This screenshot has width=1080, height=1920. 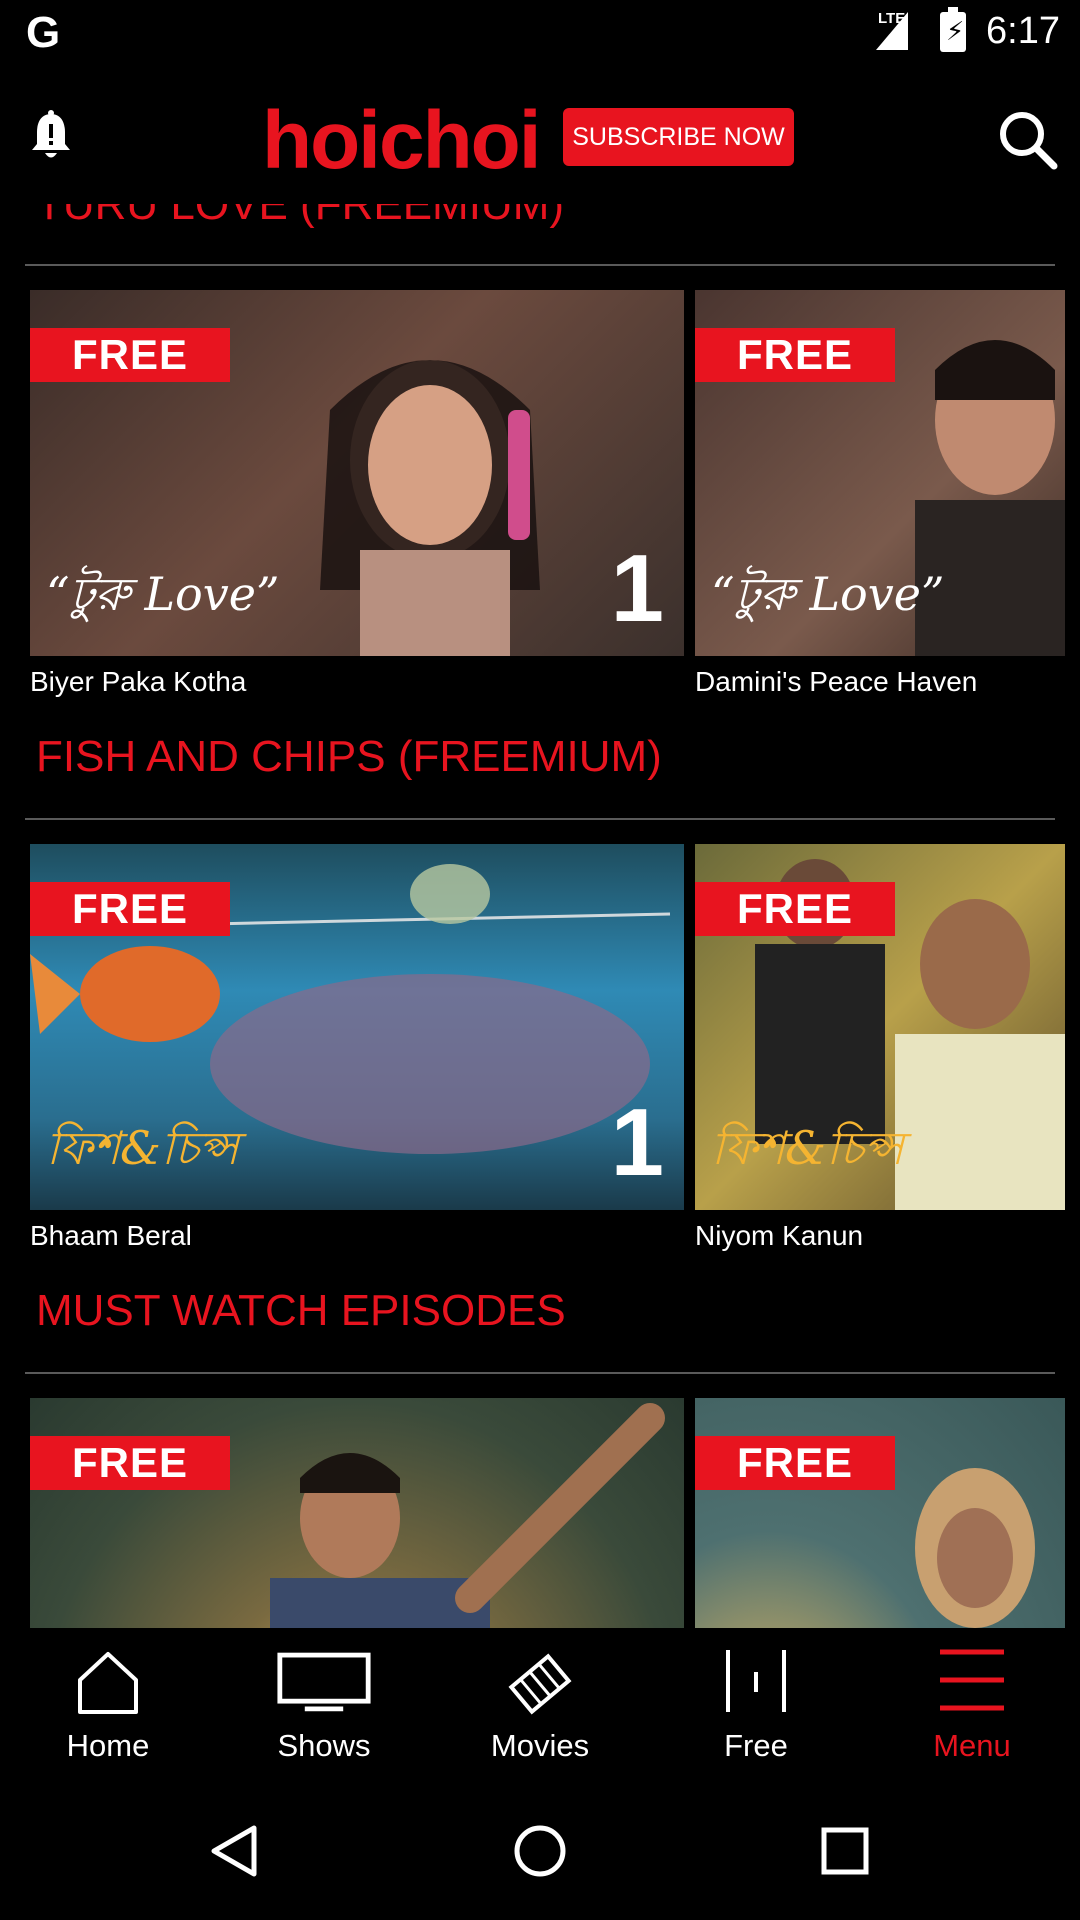 I want to click on nav-shows: Shows, so click(x=324, y=1704).